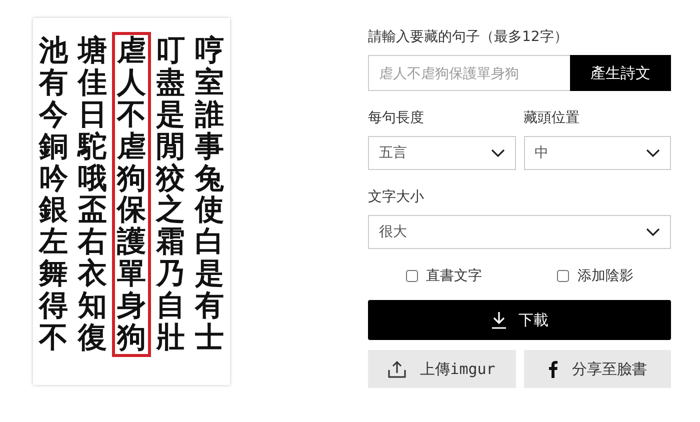  Describe the element at coordinates (53, 194) in the screenshot. I see `poem-column: 池有今銅吟銀左舞得不` at that location.